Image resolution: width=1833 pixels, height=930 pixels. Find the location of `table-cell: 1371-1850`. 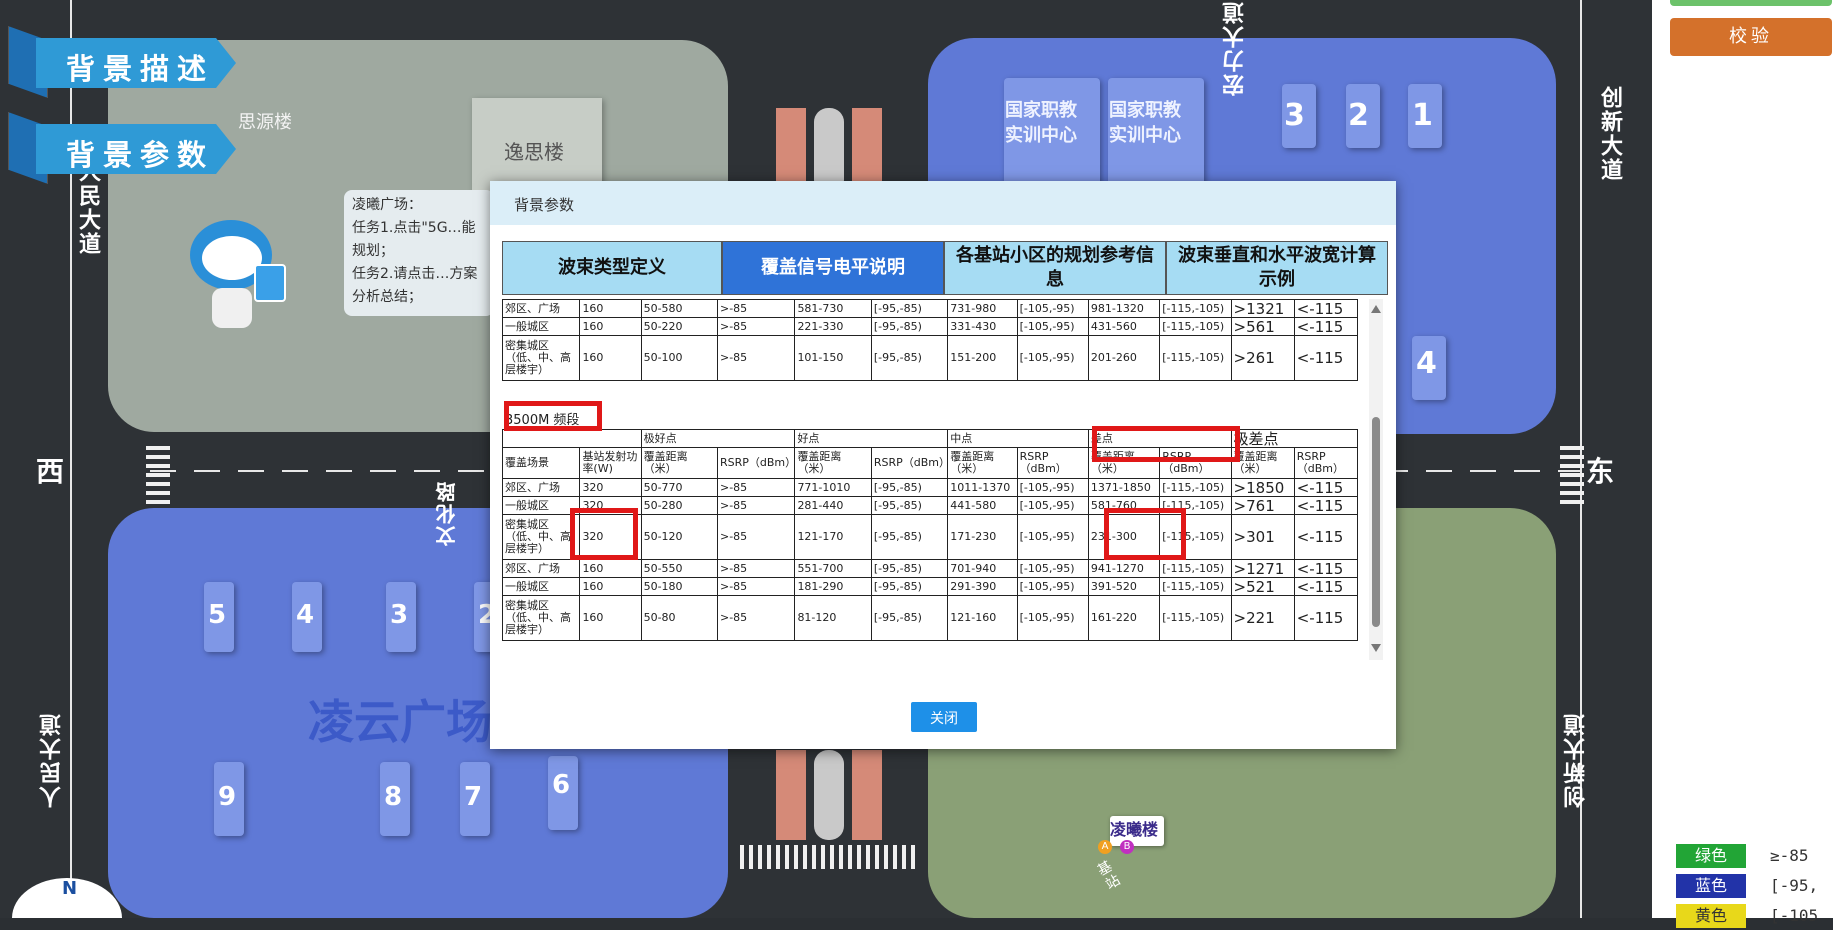

table-cell: 1371-1850 is located at coordinates (1124, 487).